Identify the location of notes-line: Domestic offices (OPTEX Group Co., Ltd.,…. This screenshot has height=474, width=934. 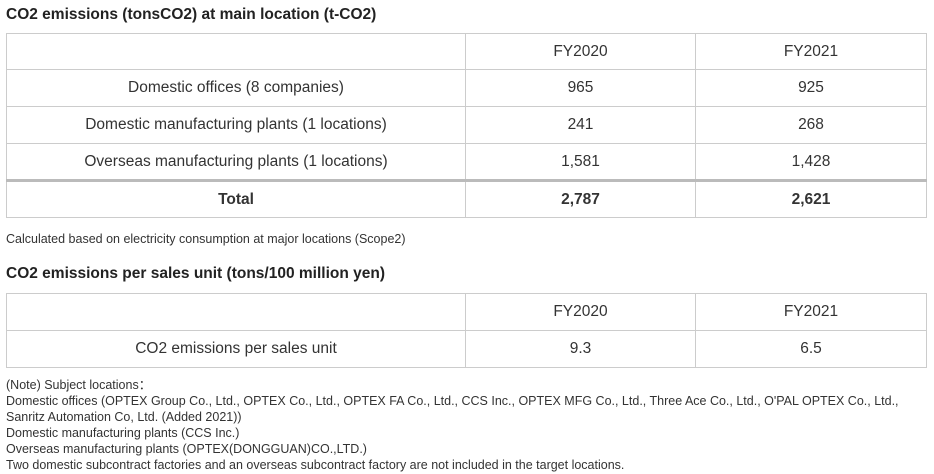
(452, 409).